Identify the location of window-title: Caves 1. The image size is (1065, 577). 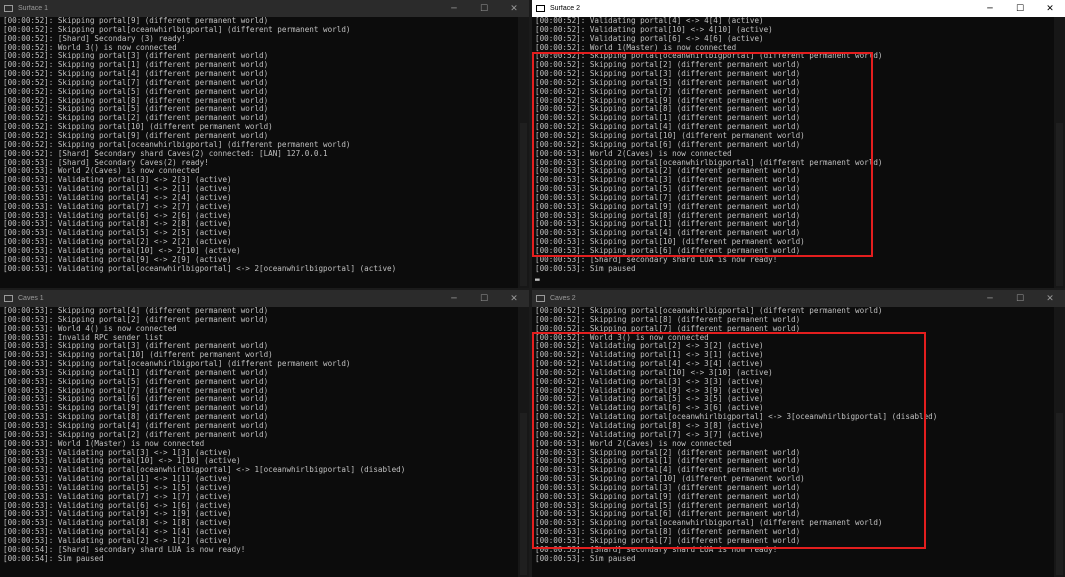
(31, 298).